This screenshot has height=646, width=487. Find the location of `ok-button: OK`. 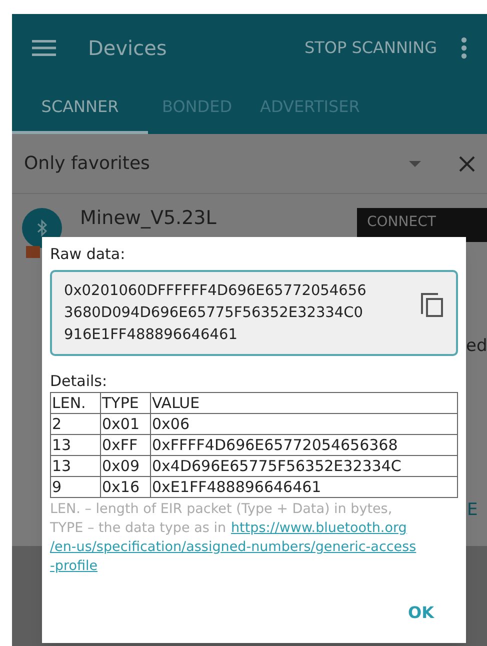

ok-button: OK is located at coordinates (421, 613).